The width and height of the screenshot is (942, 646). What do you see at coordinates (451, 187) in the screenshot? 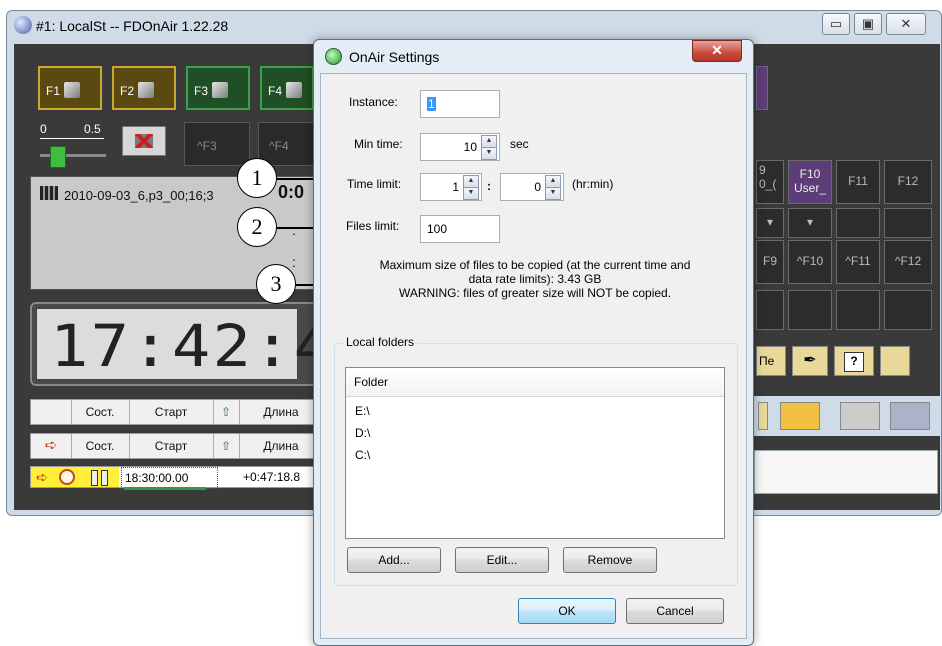
I see `time-limit-hours-spinner: 1 ▲ ▼` at bounding box center [451, 187].